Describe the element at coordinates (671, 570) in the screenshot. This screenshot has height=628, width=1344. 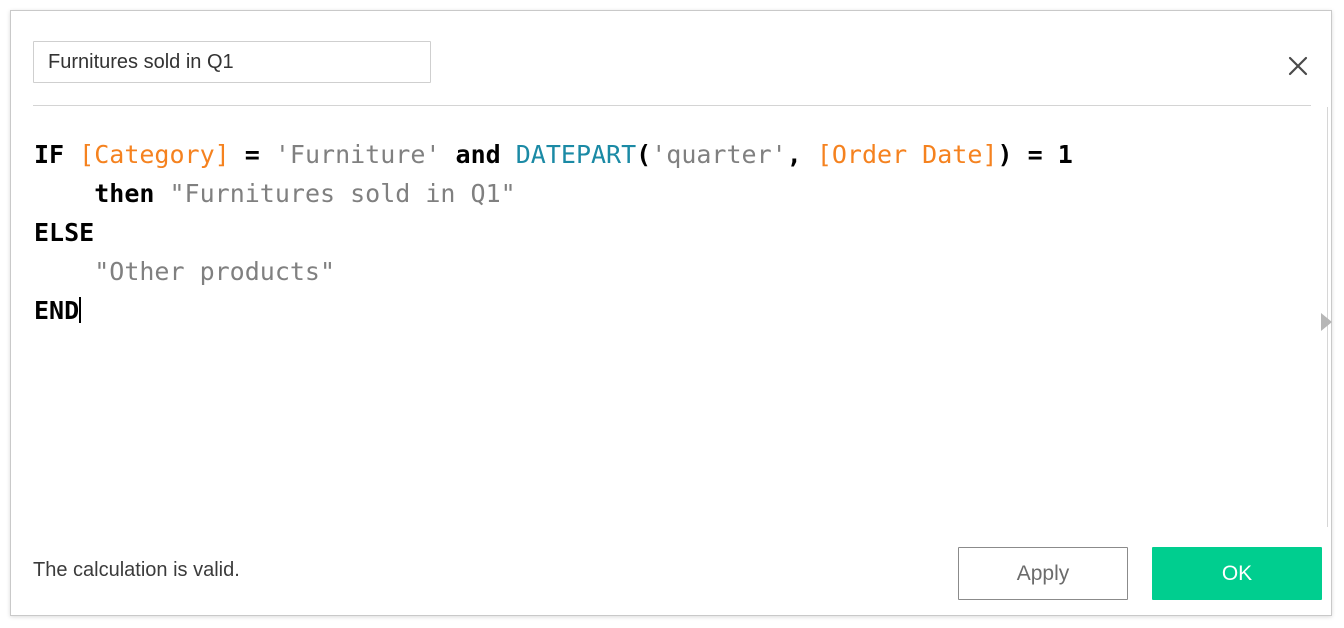
I see `dialog-footer: The calculation is valid. Apply OK` at that location.